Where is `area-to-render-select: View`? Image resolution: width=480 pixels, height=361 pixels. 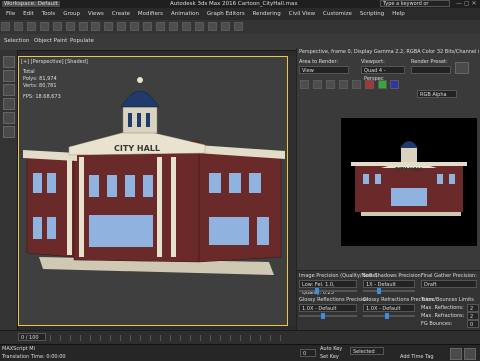
area-to-render-select: View is located at coordinates (324, 70).